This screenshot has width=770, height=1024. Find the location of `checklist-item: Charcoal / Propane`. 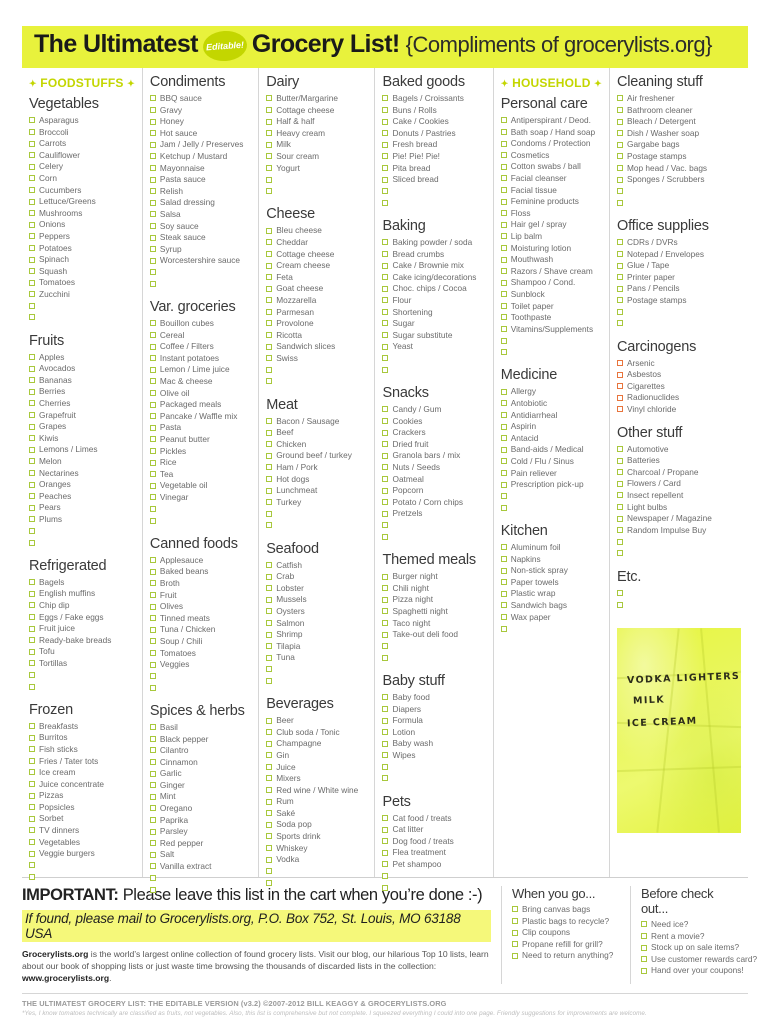

checklist-item: Charcoal / Propane is located at coordinates (678, 473).